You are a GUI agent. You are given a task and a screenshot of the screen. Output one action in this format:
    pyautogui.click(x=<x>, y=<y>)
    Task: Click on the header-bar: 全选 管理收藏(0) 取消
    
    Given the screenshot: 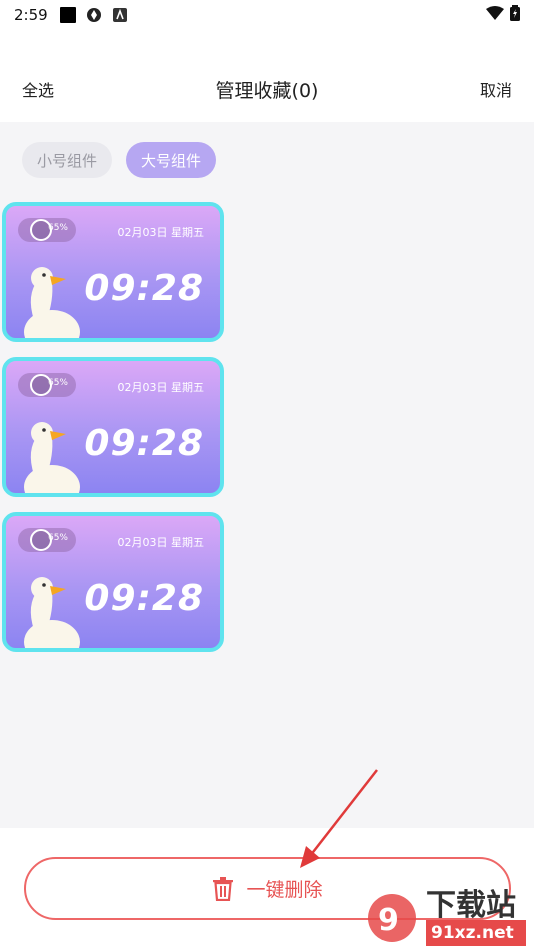 What is the action you would take?
    pyautogui.click(x=267, y=89)
    